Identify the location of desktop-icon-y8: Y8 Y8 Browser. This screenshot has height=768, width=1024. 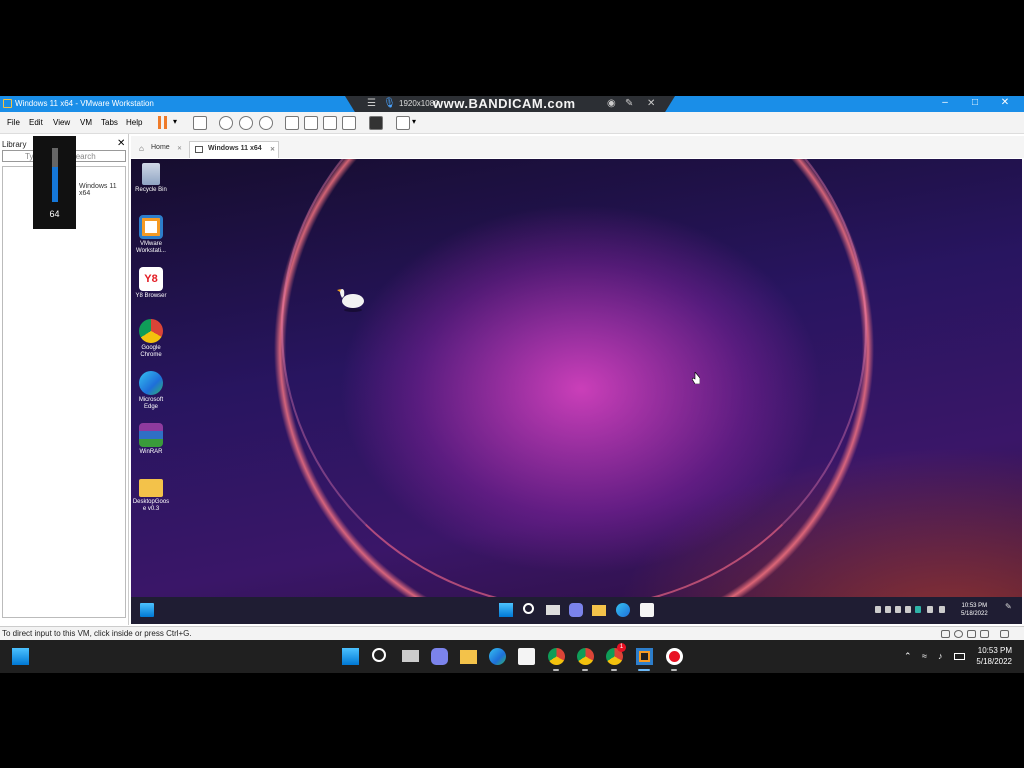
(151, 283).